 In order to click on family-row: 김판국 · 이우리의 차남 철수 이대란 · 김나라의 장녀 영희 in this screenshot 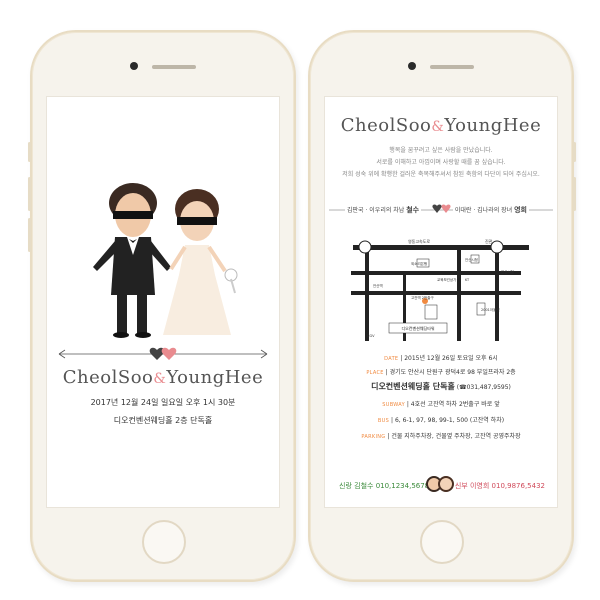, I will do `click(441, 209)`.